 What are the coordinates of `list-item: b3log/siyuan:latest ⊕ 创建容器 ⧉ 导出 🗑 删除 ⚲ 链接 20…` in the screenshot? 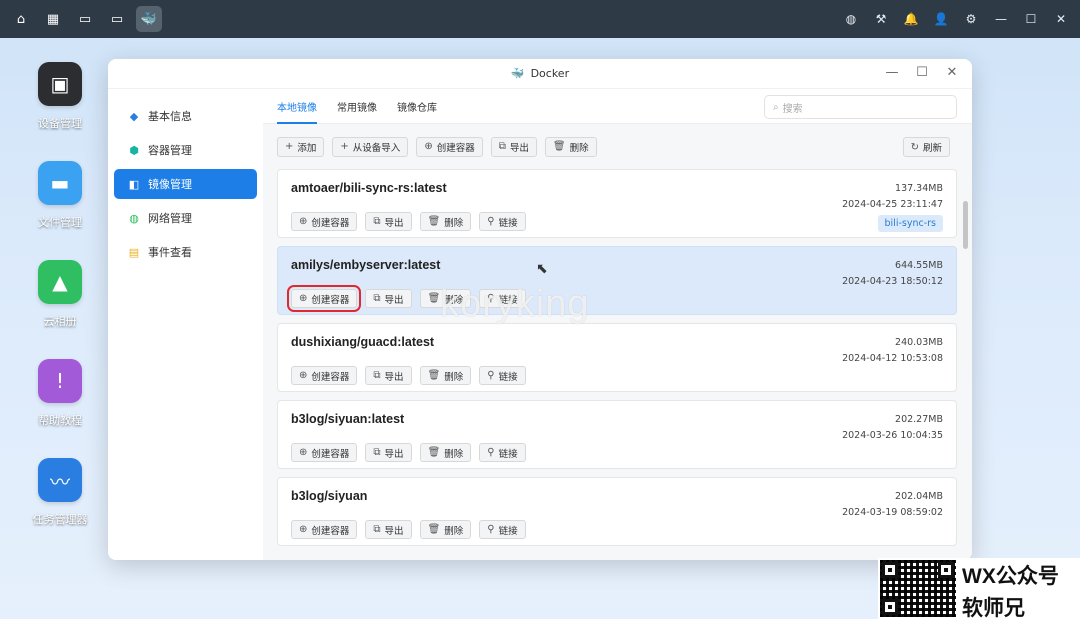 It's located at (617, 434).